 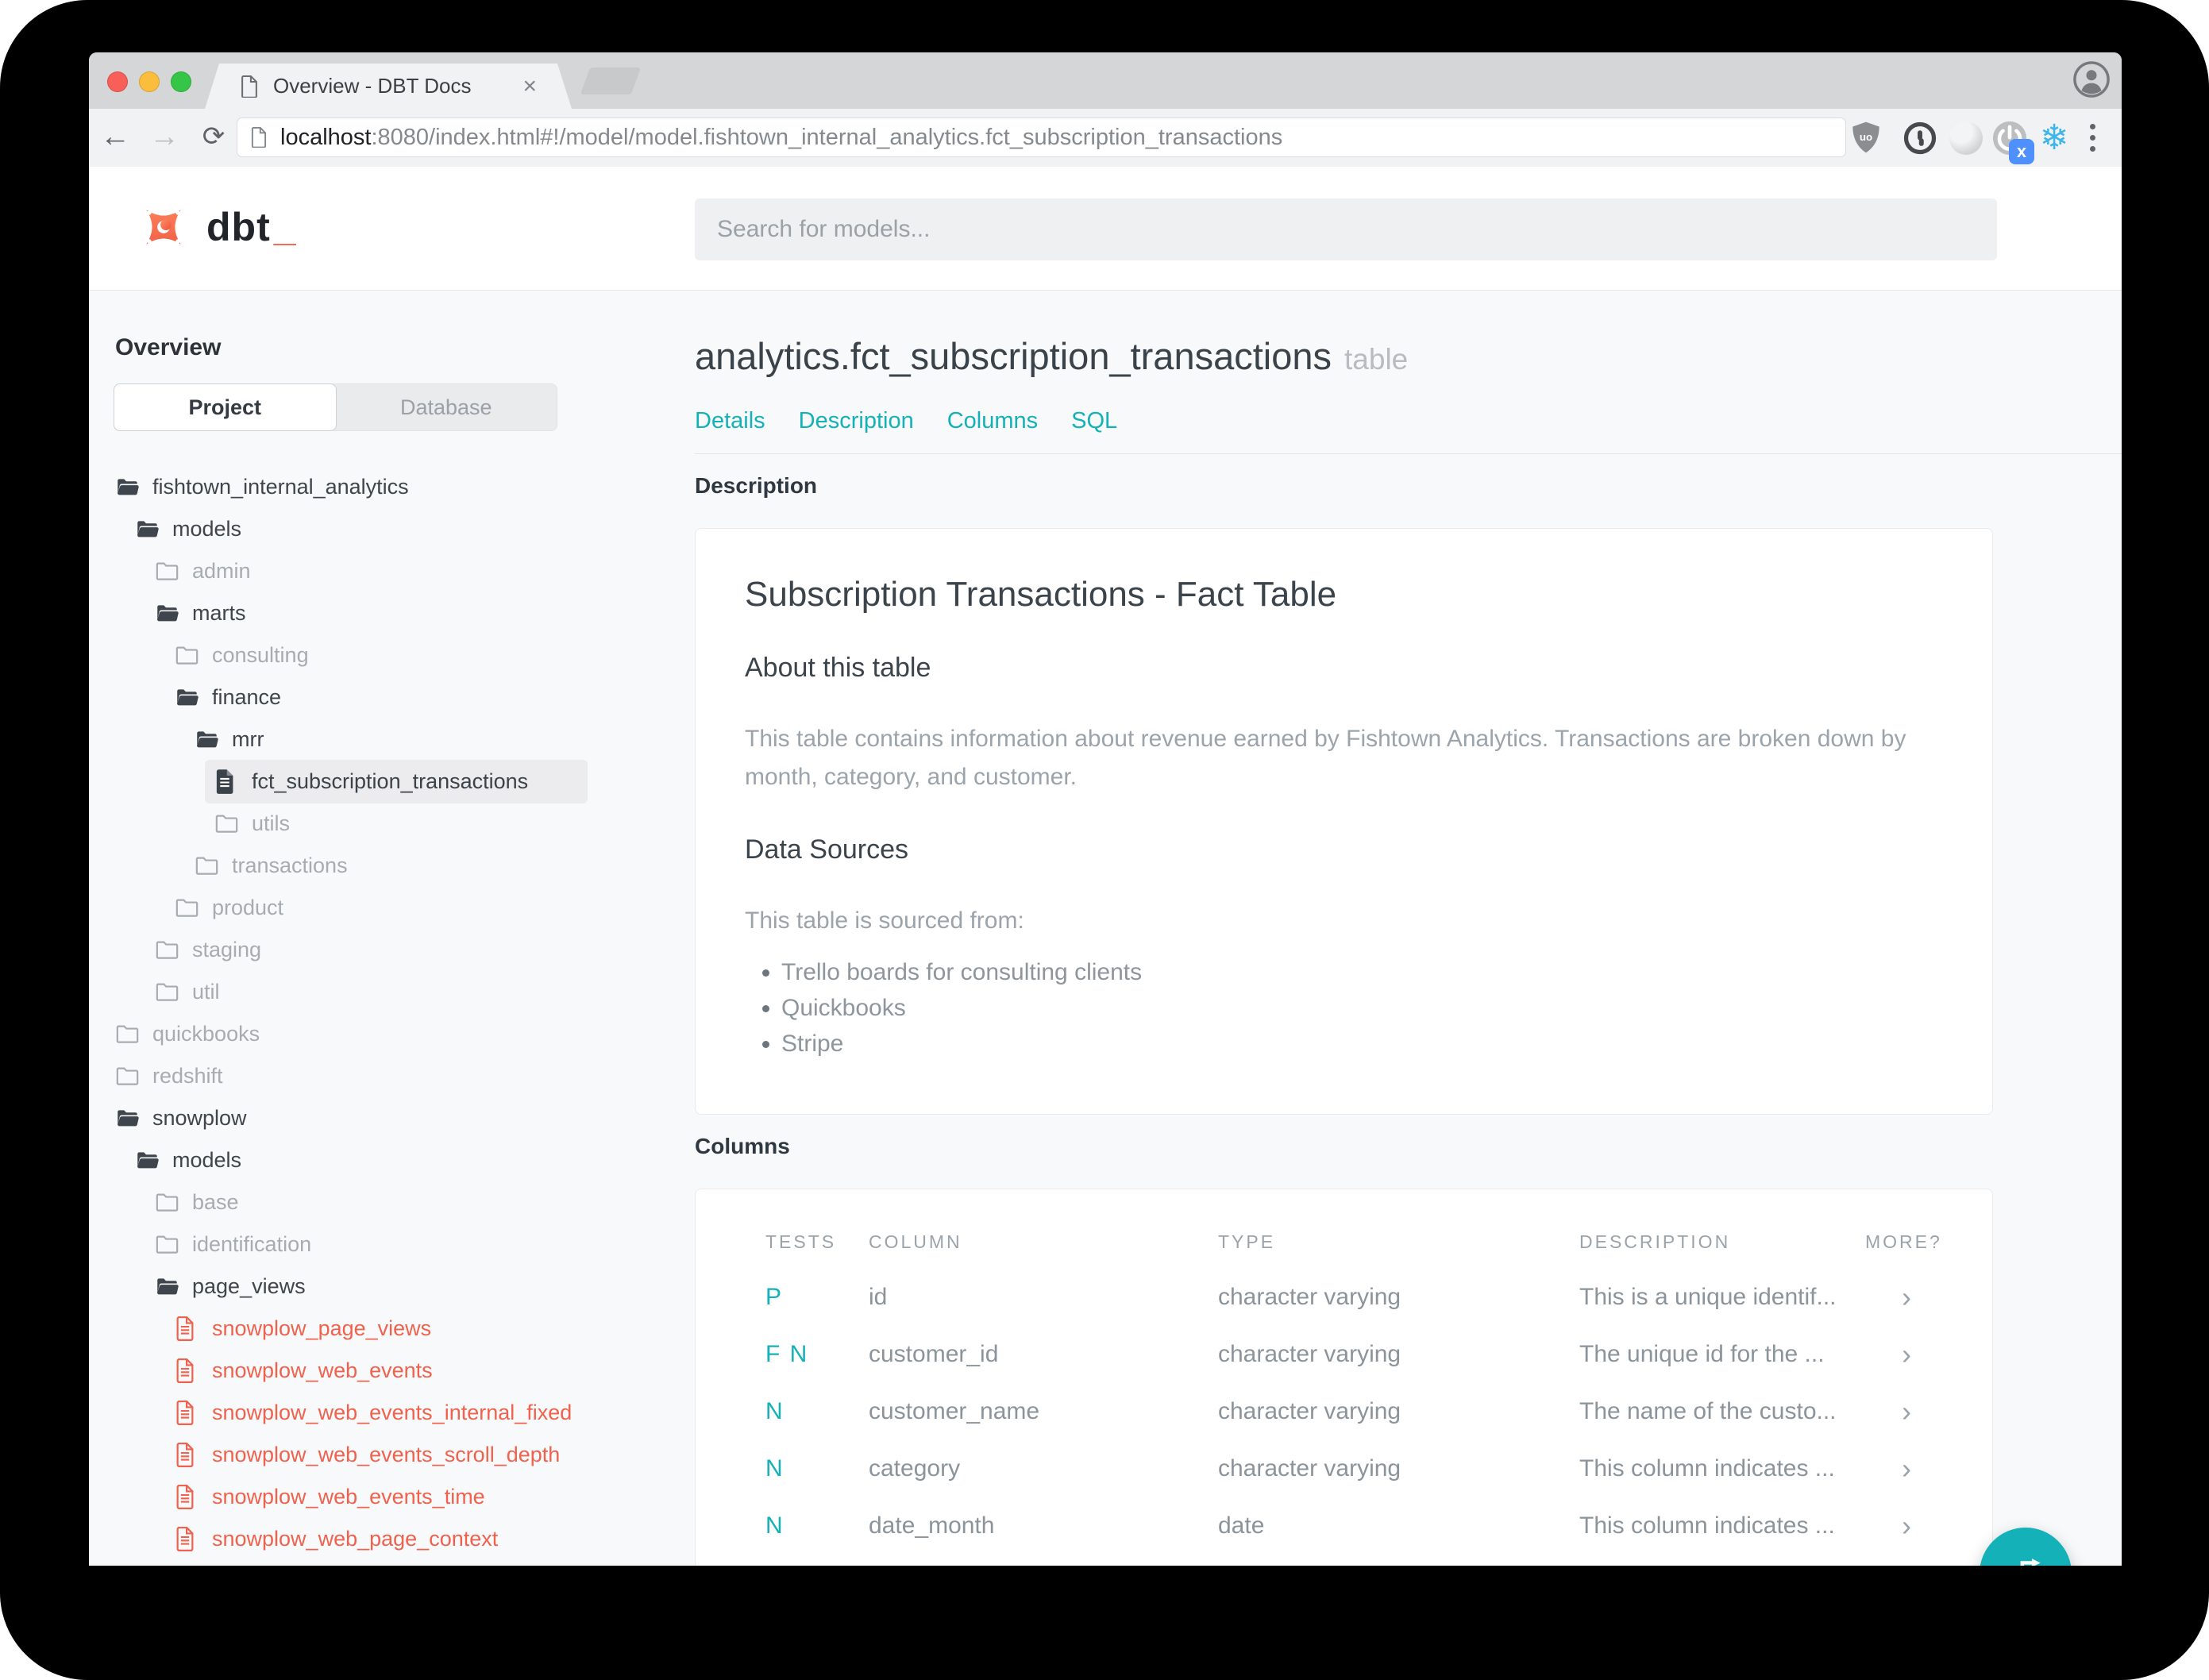 What do you see at coordinates (879, 1297) in the screenshot?
I see `column-name-cell: id` at bounding box center [879, 1297].